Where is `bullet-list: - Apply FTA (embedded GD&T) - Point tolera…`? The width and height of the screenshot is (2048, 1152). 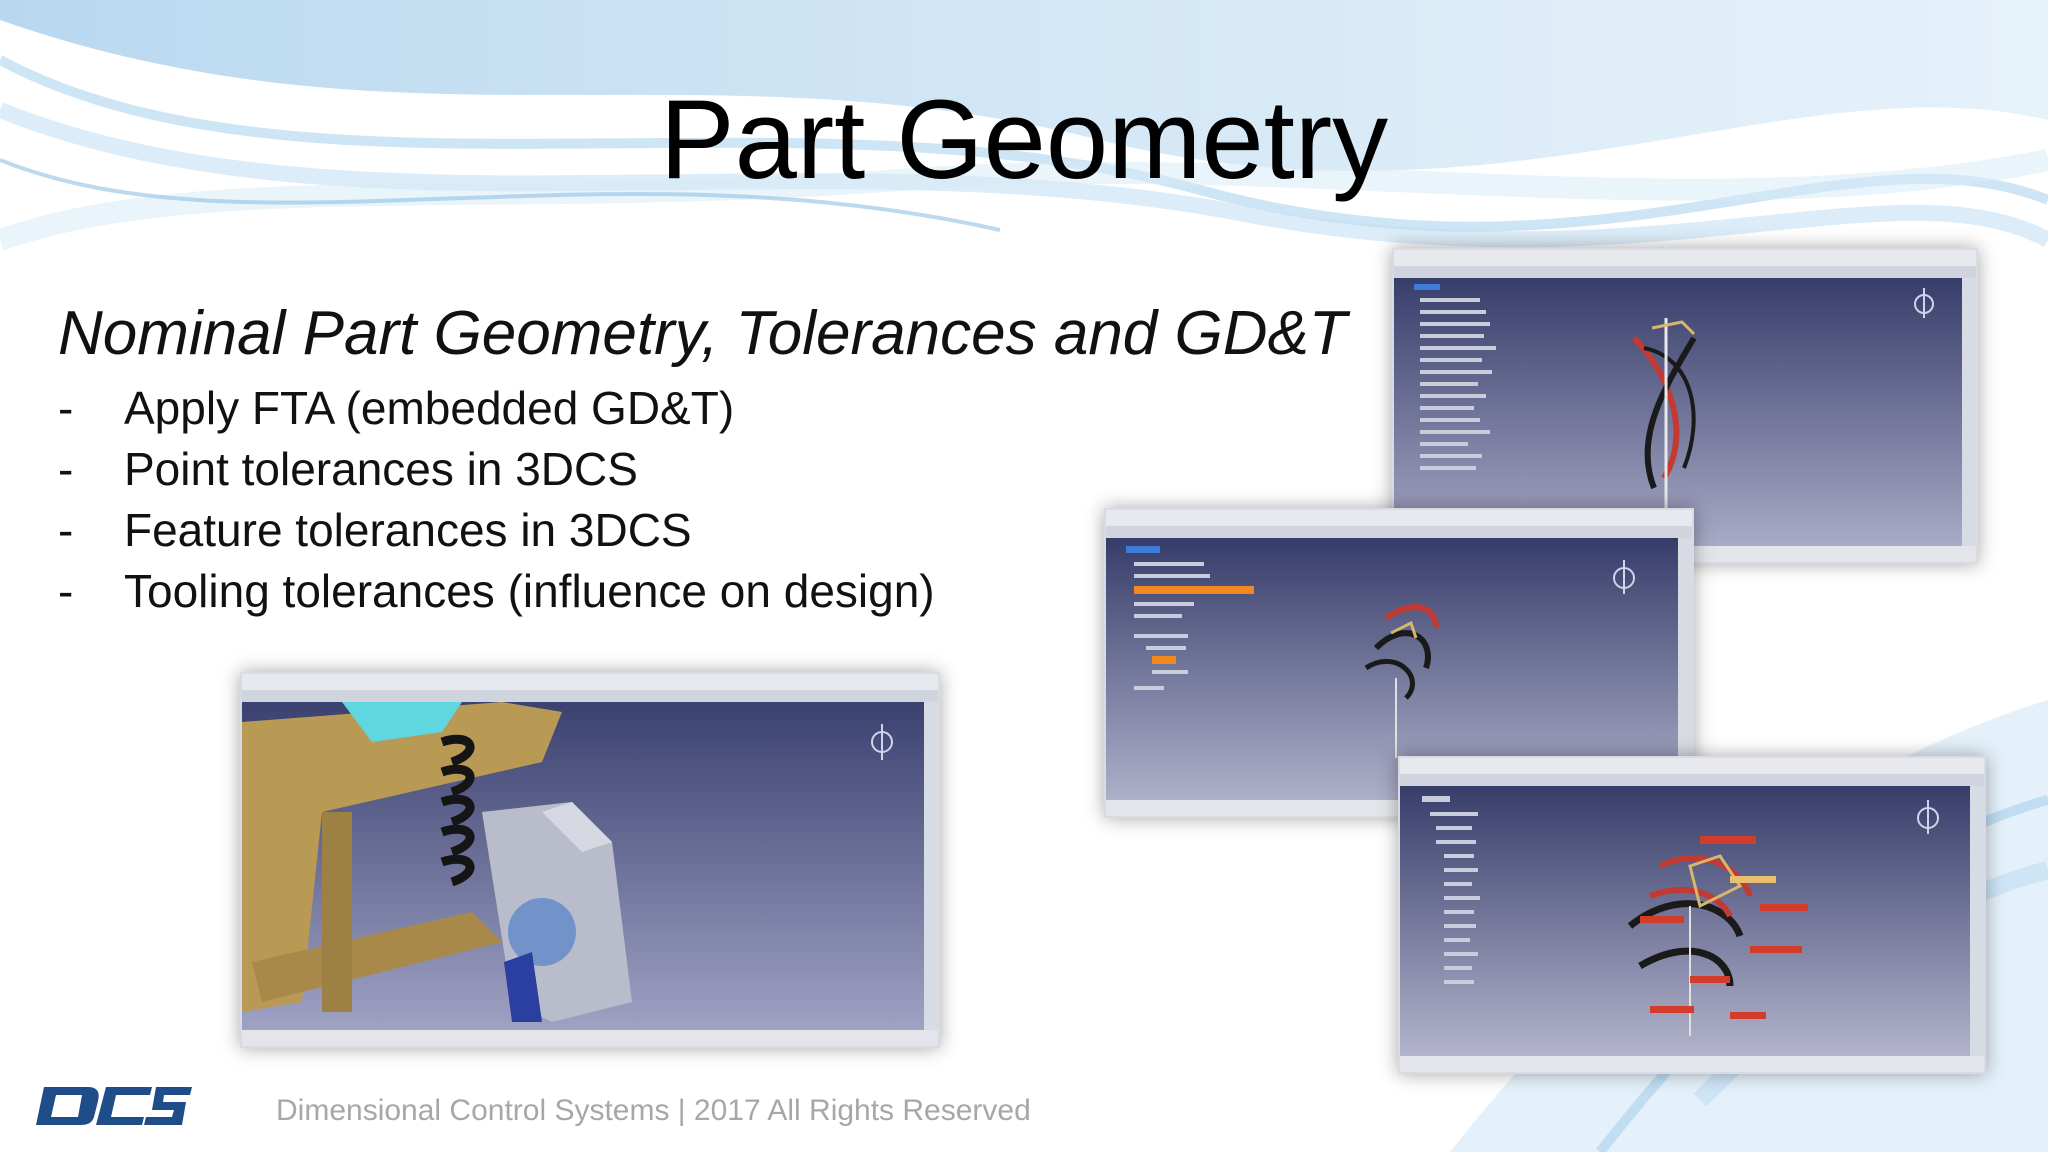 bullet-list: - Apply FTA (embedded GD&T) - Point tolera… is located at coordinates (496, 500).